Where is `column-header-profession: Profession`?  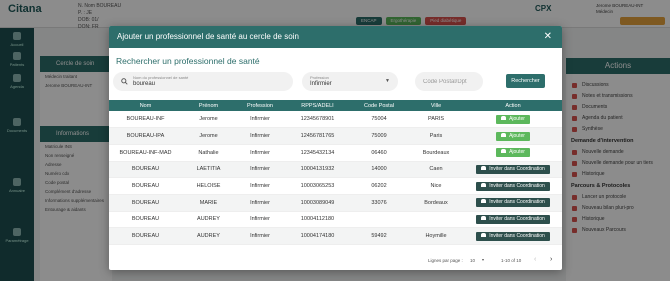
column-header-profession: Profession is located at coordinates (260, 105).